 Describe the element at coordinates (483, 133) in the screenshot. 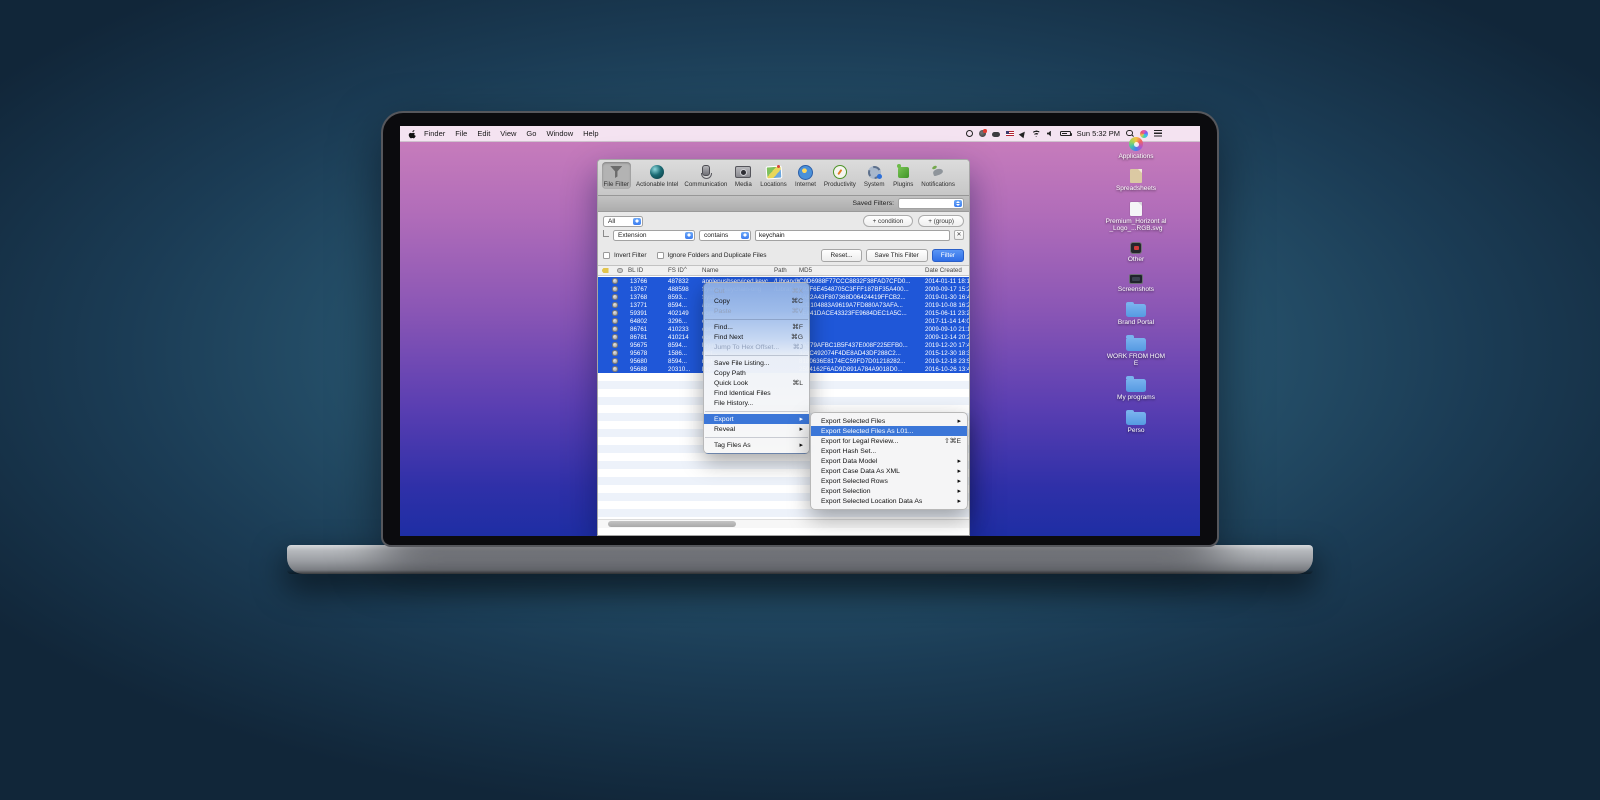

I see `menu-bar-item: Edit` at that location.